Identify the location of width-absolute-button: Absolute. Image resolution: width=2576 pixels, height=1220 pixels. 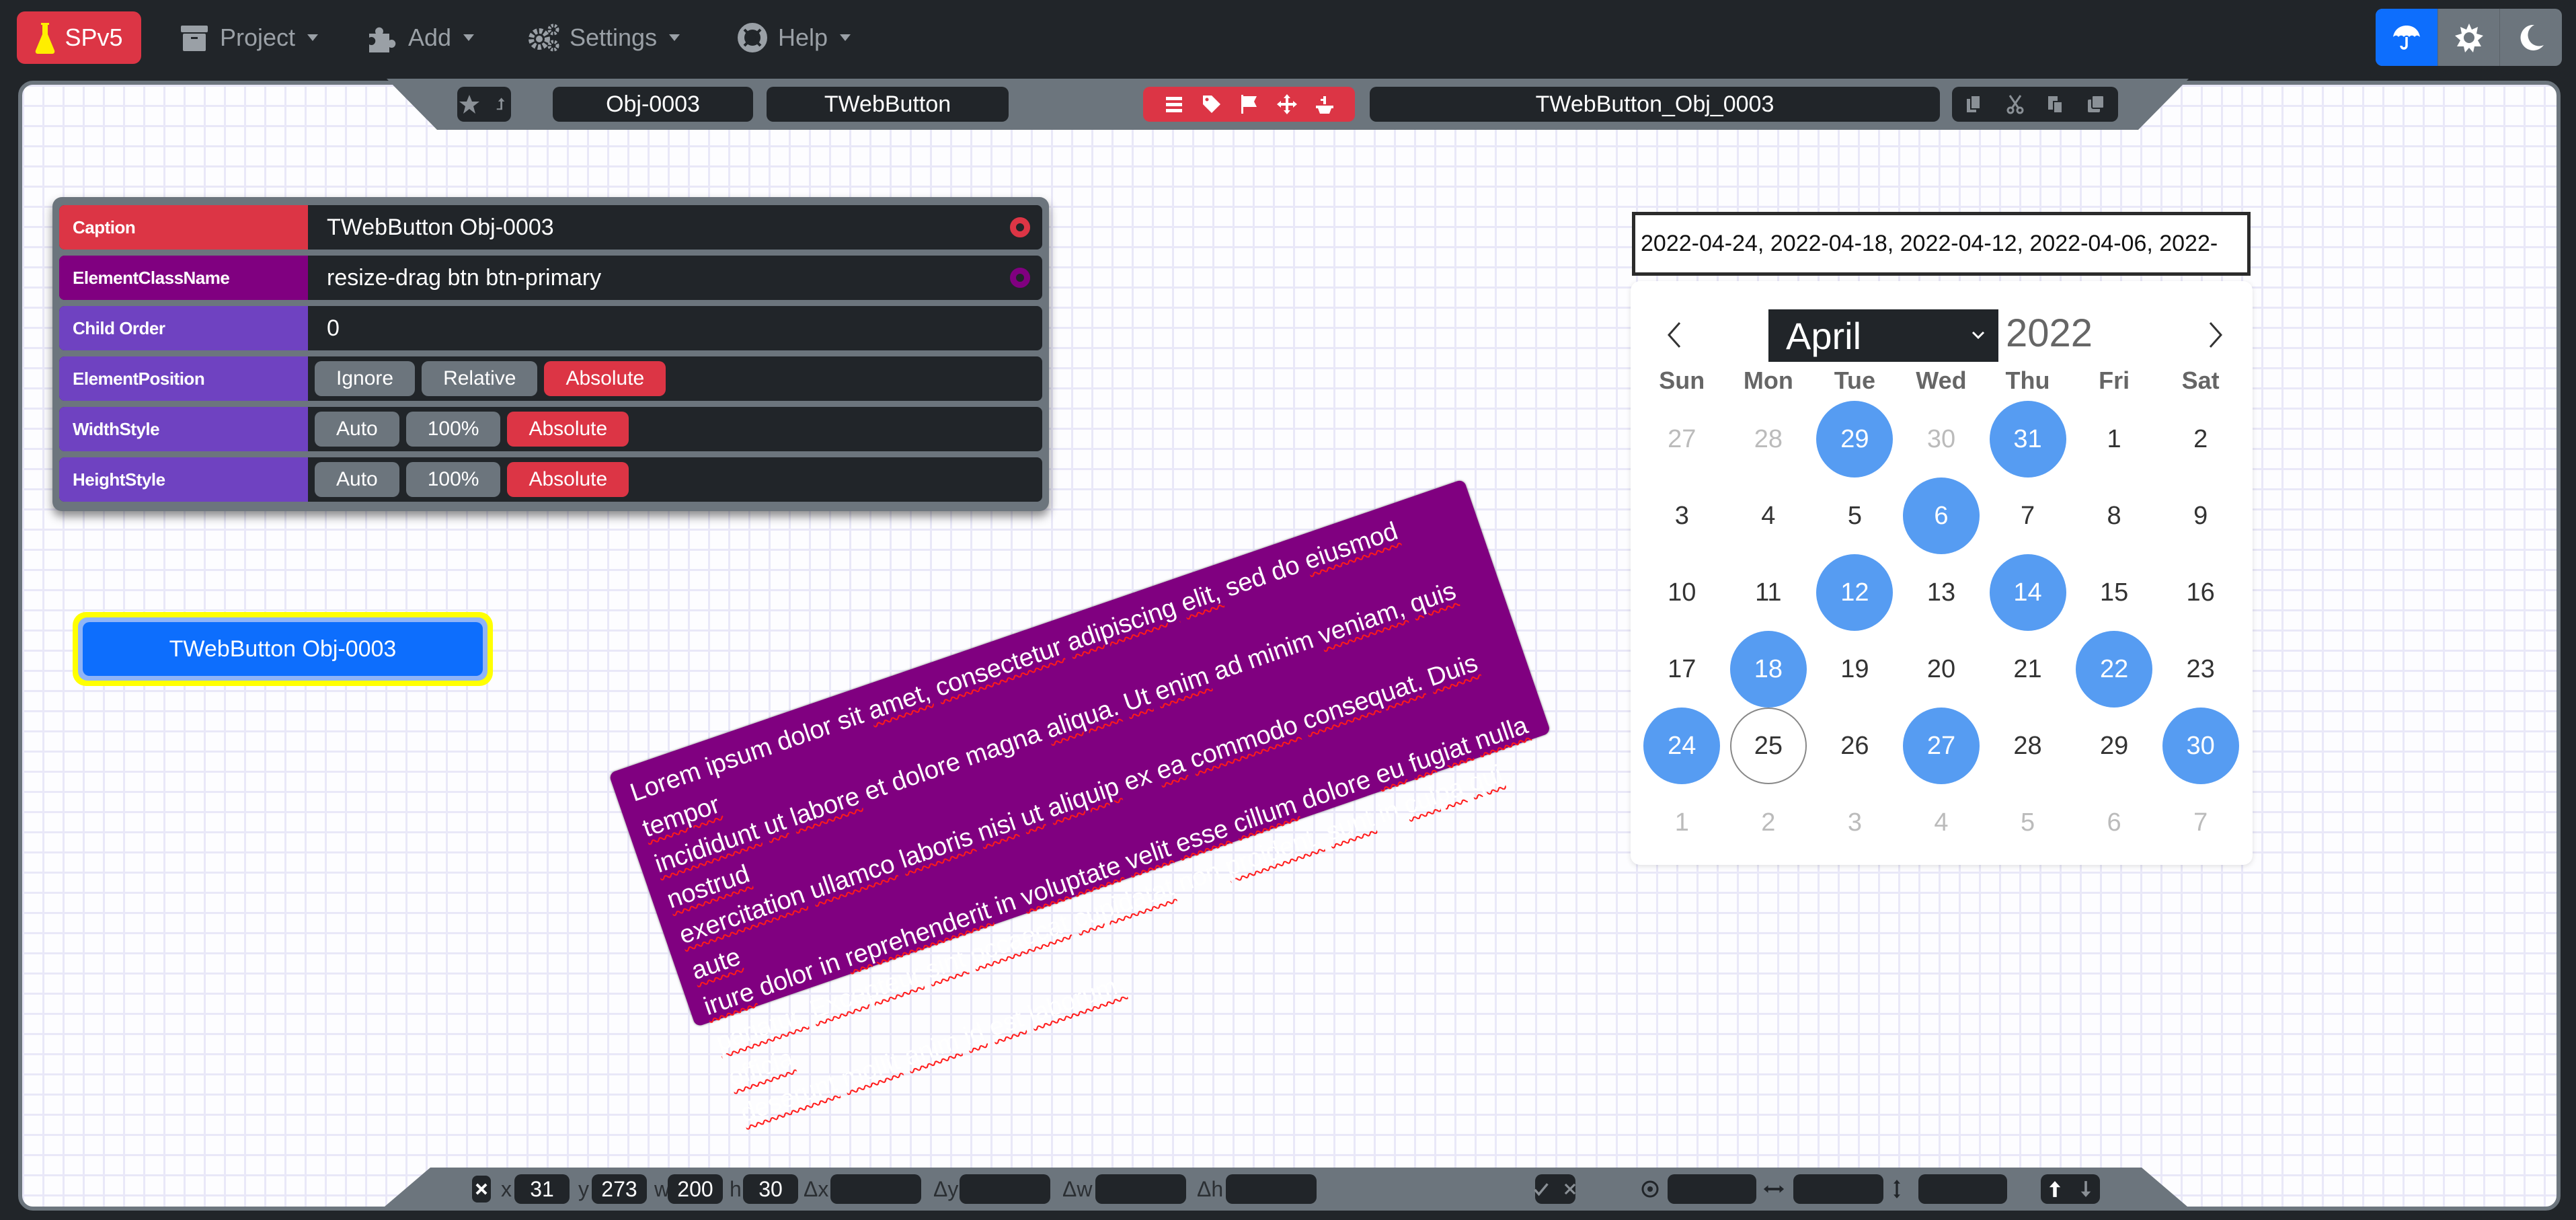
(568, 429).